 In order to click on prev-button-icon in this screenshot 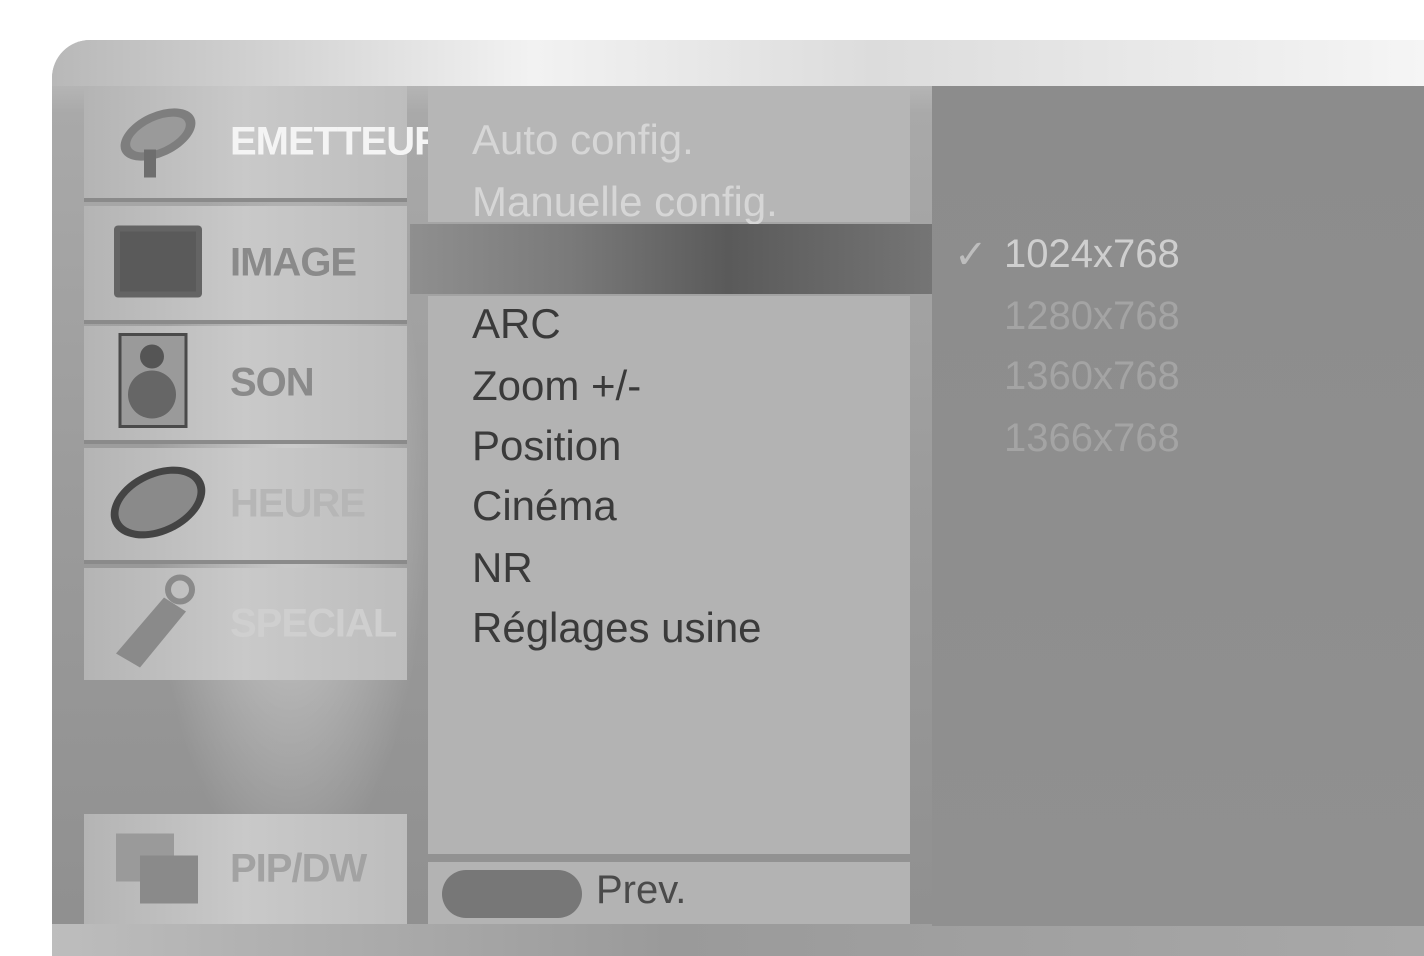, I will do `click(512, 894)`.